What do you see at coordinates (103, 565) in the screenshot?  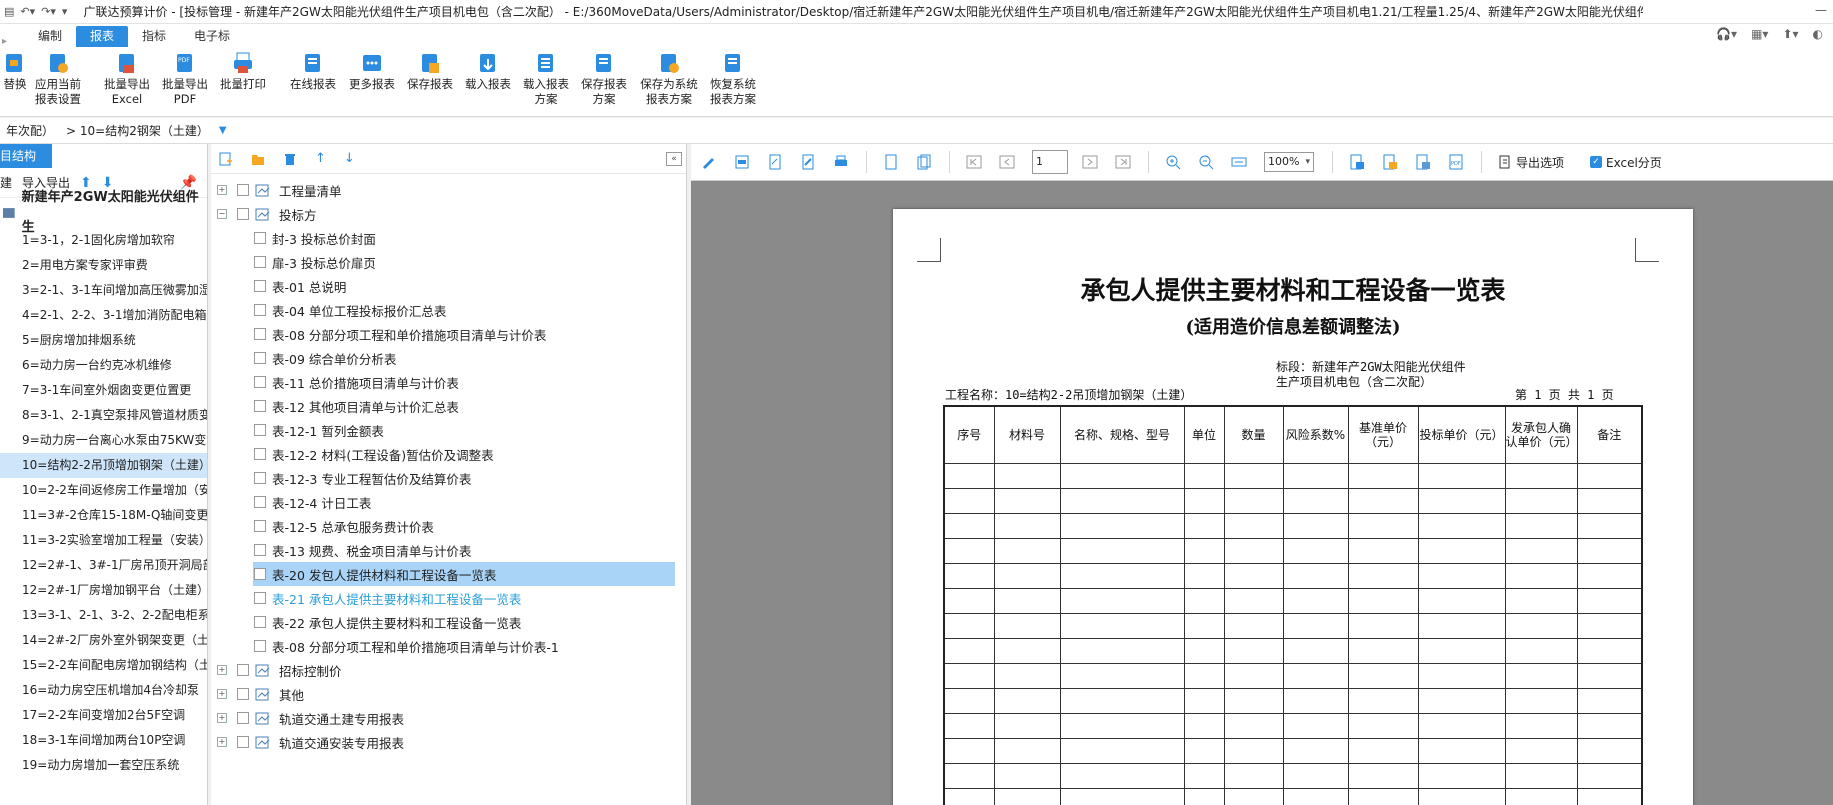 I see `unit-project-item: 12=2#-1、3#-1厂房吊顶开洞局部` at bounding box center [103, 565].